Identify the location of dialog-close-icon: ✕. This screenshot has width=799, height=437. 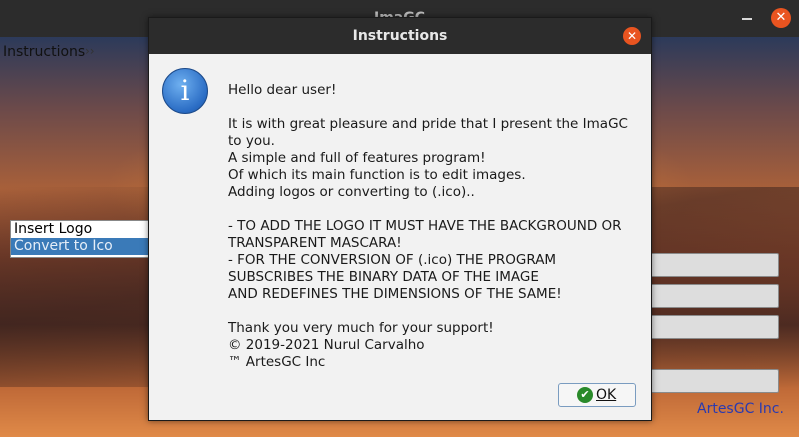
(632, 36).